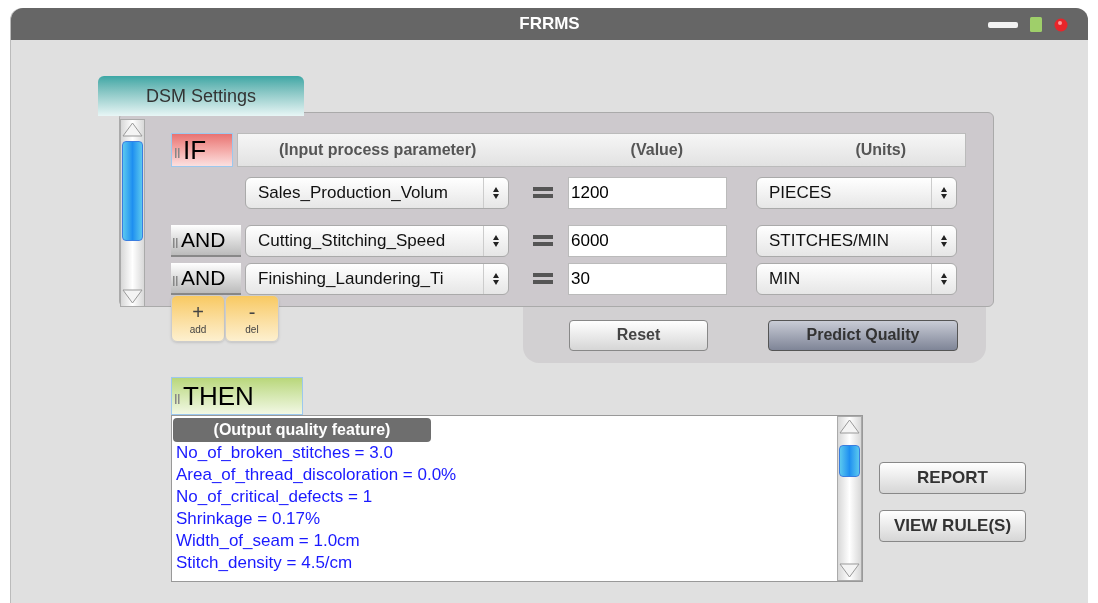 This screenshot has height=603, width=1098. I want to click on close-icon, so click(1061, 24).